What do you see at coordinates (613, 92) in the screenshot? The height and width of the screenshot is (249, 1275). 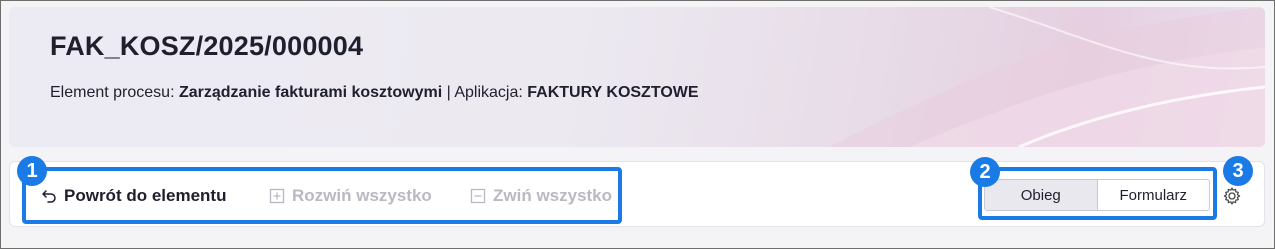 I see `app-value: FAKTURY KOSZTOWE` at bounding box center [613, 92].